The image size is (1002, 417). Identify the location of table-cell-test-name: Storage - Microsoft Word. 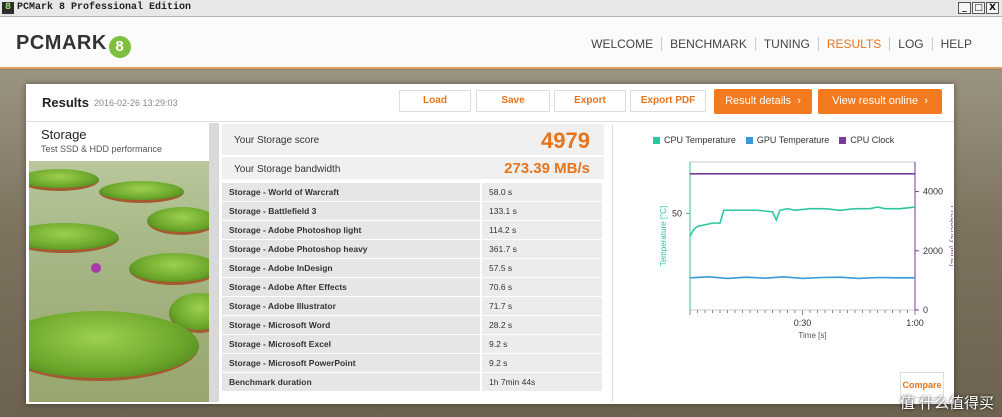
(351, 325).